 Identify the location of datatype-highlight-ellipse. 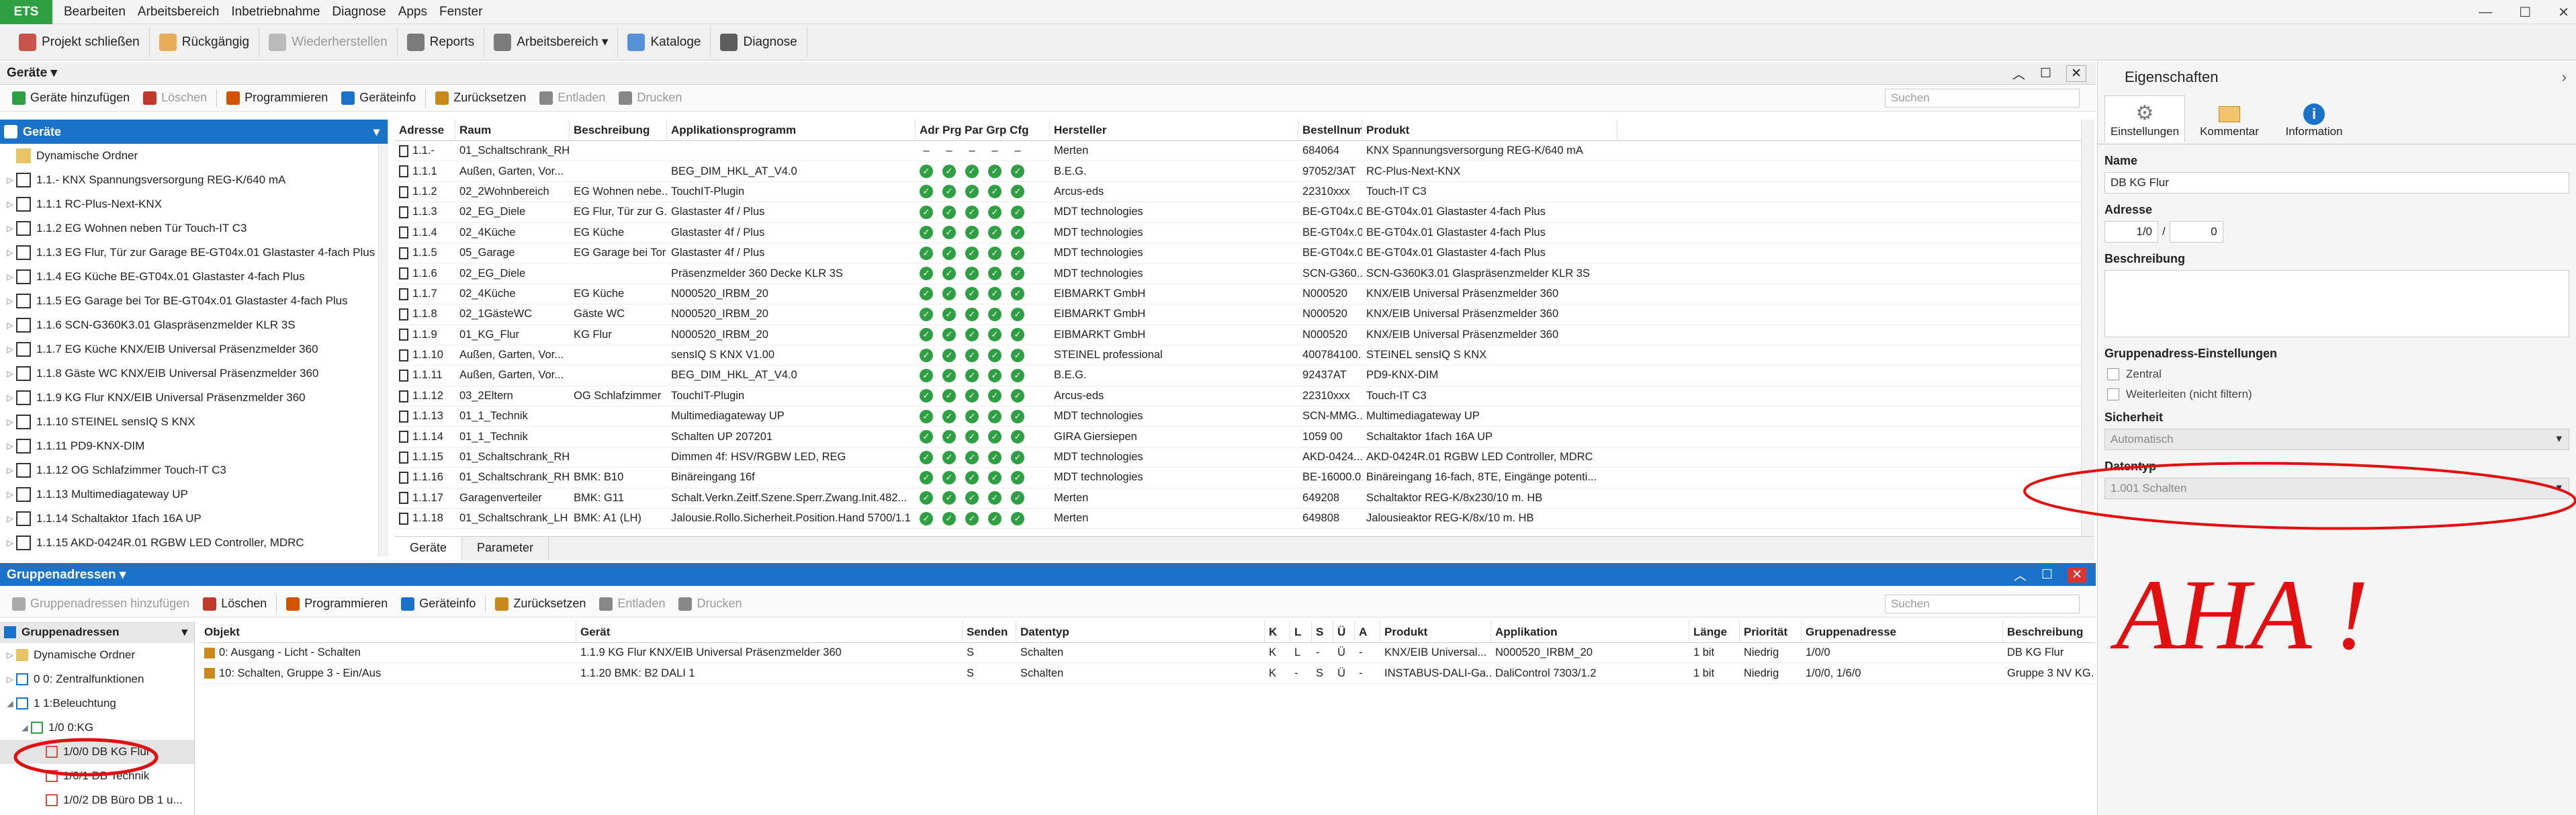
(2299, 496).